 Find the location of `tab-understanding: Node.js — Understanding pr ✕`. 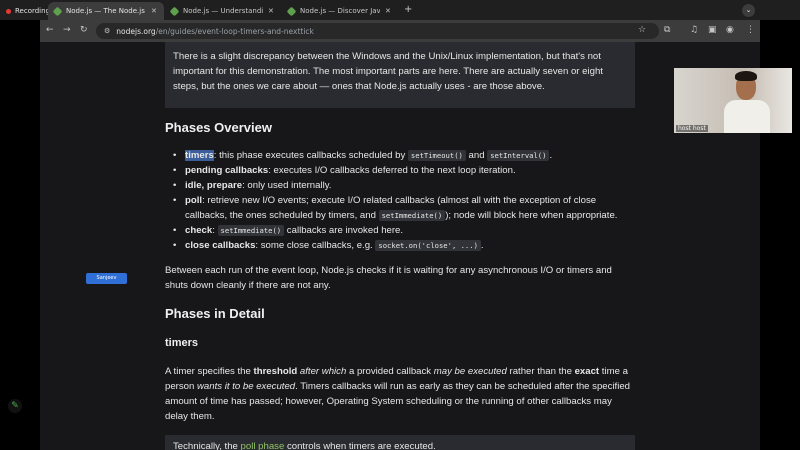

tab-understanding: Node.js — Understanding pr ✕ is located at coordinates (223, 11).